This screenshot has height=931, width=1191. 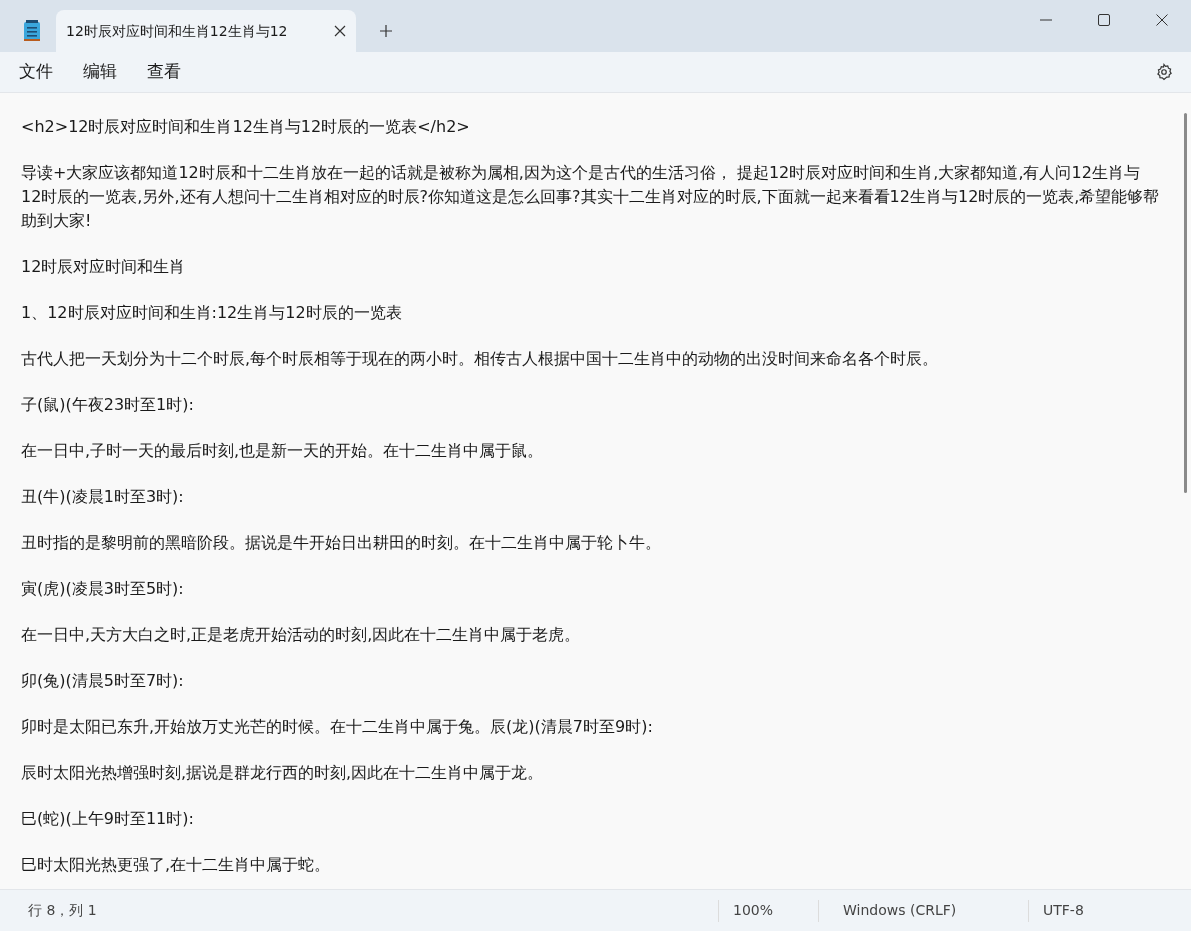 I want to click on scrollbar-thumb, so click(x=1185, y=303).